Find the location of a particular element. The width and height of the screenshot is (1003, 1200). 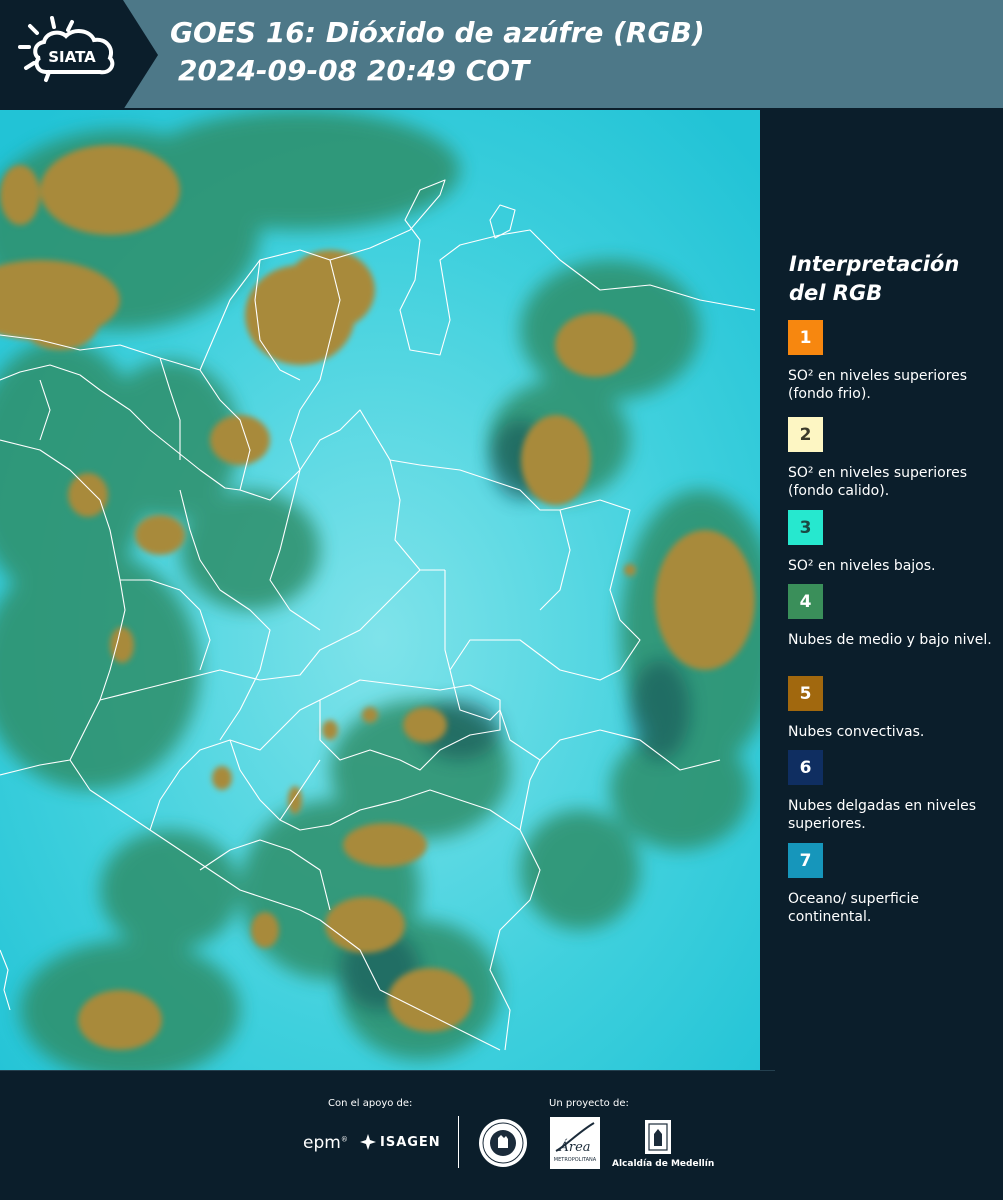

support-label: Con el apoyo de: is located at coordinates (370, 1103).